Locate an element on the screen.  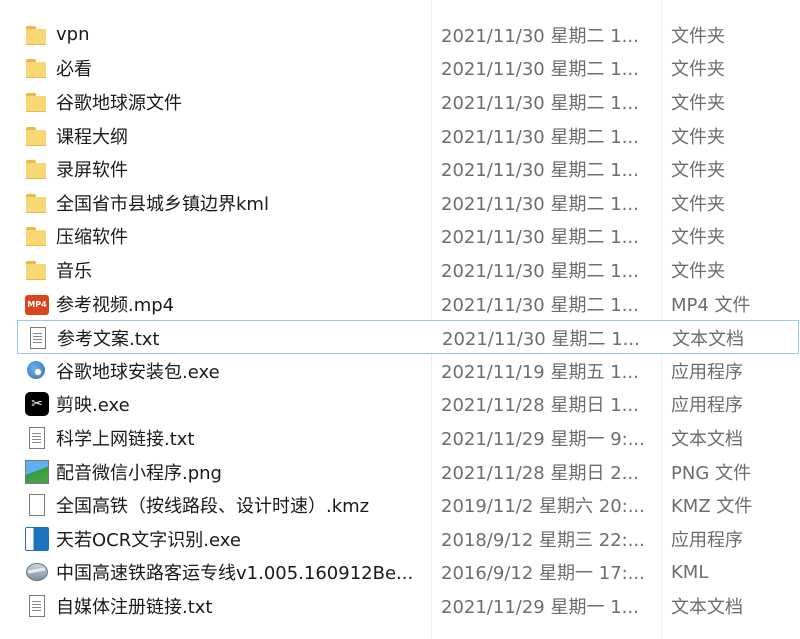
file-row: 谷歌地球源文件 2021/11/30 星期二 1... 文件夹 is located at coordinates (400, 102).